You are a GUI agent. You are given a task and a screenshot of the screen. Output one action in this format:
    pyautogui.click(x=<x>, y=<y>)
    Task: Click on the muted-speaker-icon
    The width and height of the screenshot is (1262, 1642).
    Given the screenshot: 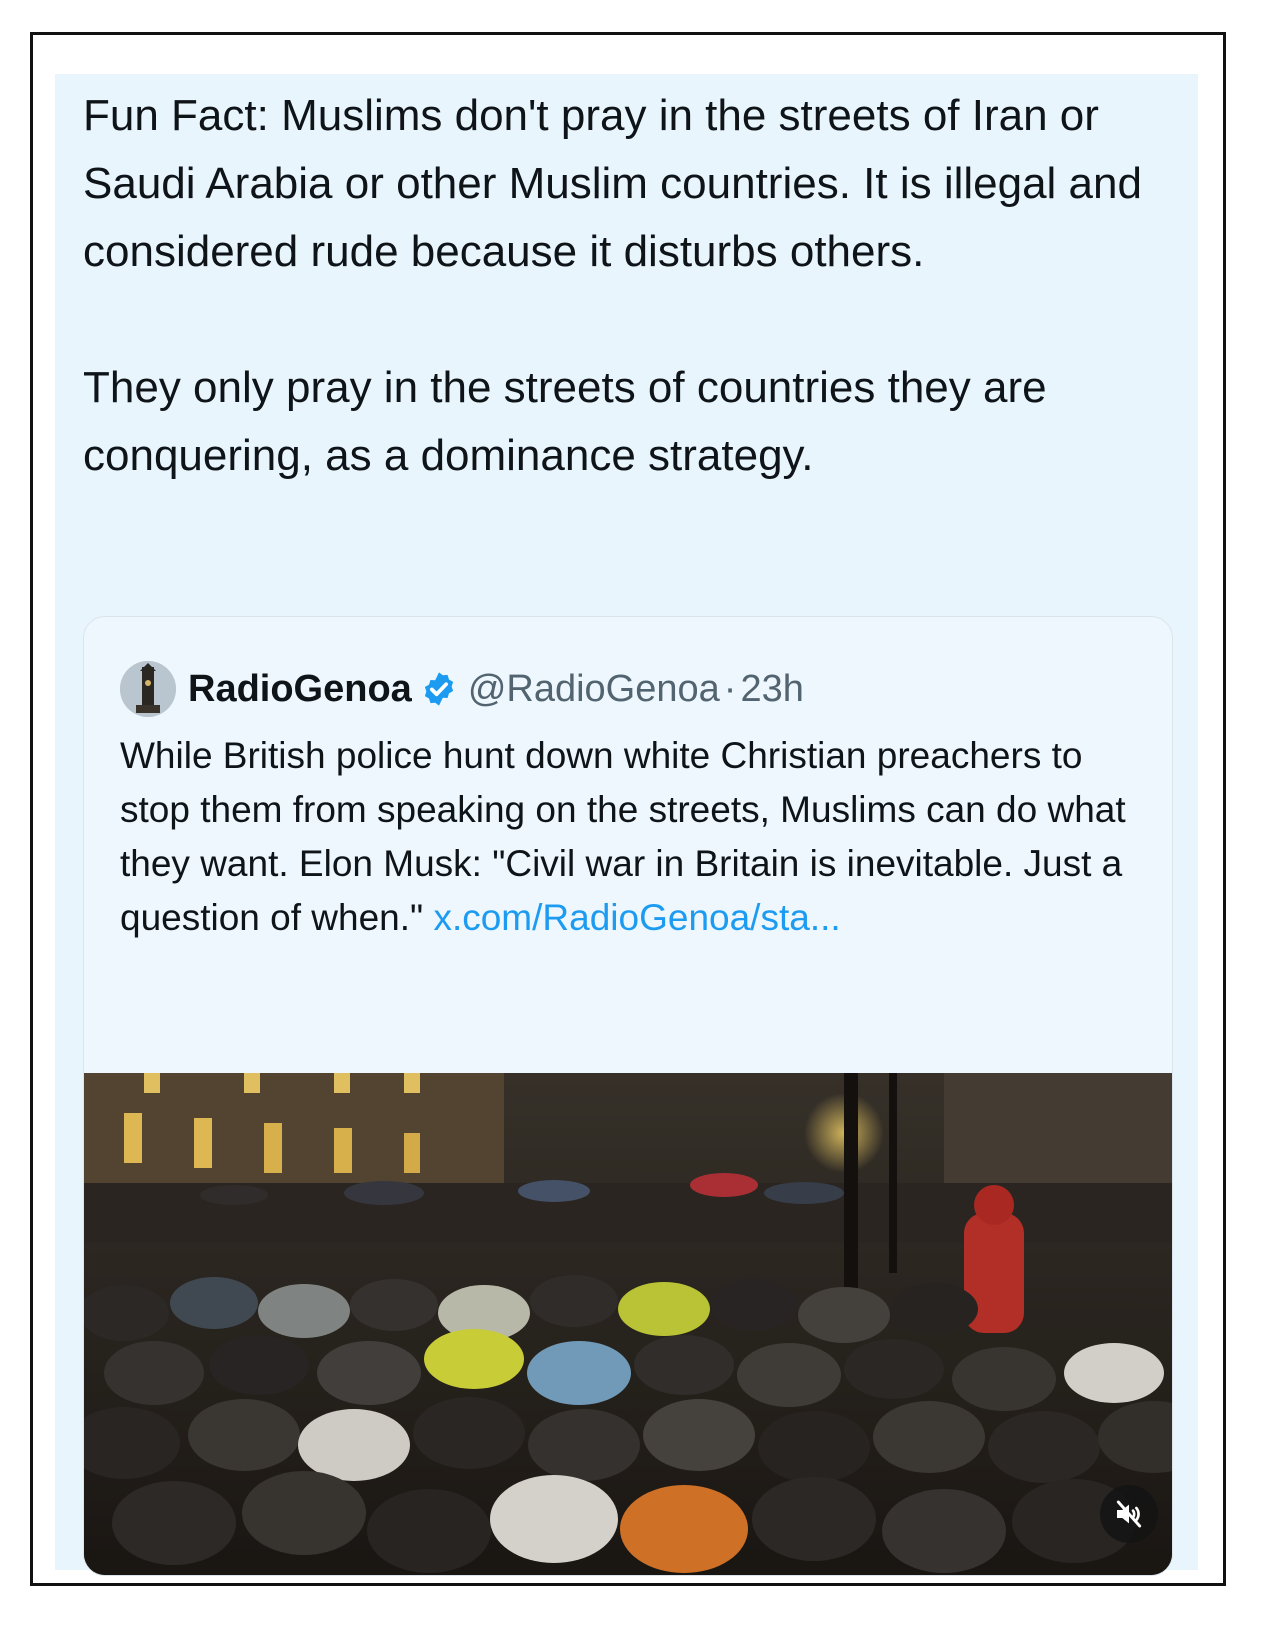 What is the action you would take?
    pyautogui.click(x=1129, y=1514)
    